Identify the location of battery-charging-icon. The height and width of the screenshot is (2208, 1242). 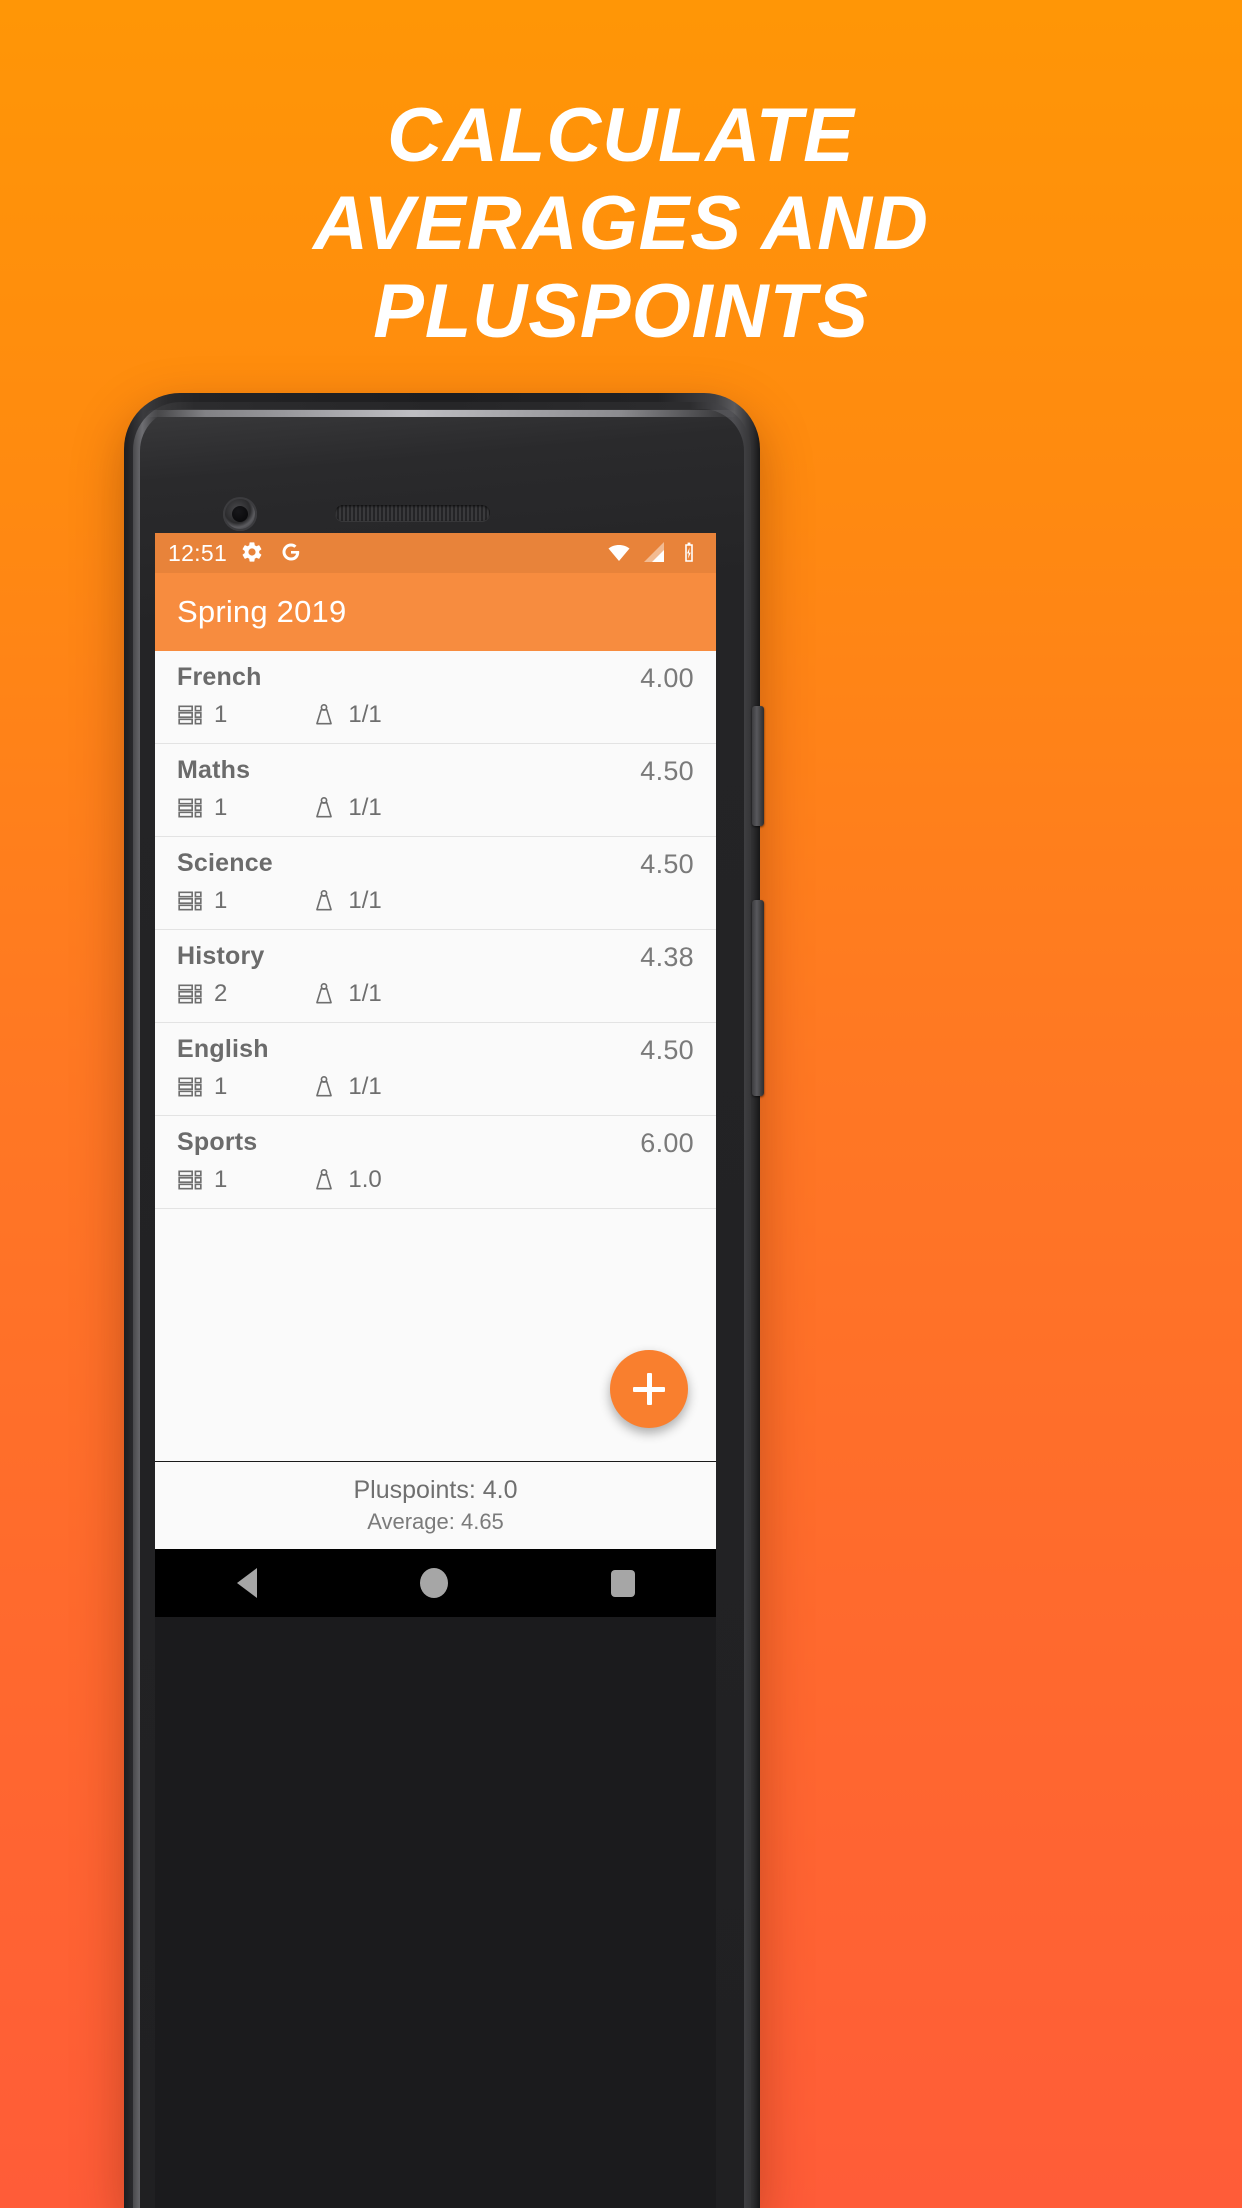
(690, 553).